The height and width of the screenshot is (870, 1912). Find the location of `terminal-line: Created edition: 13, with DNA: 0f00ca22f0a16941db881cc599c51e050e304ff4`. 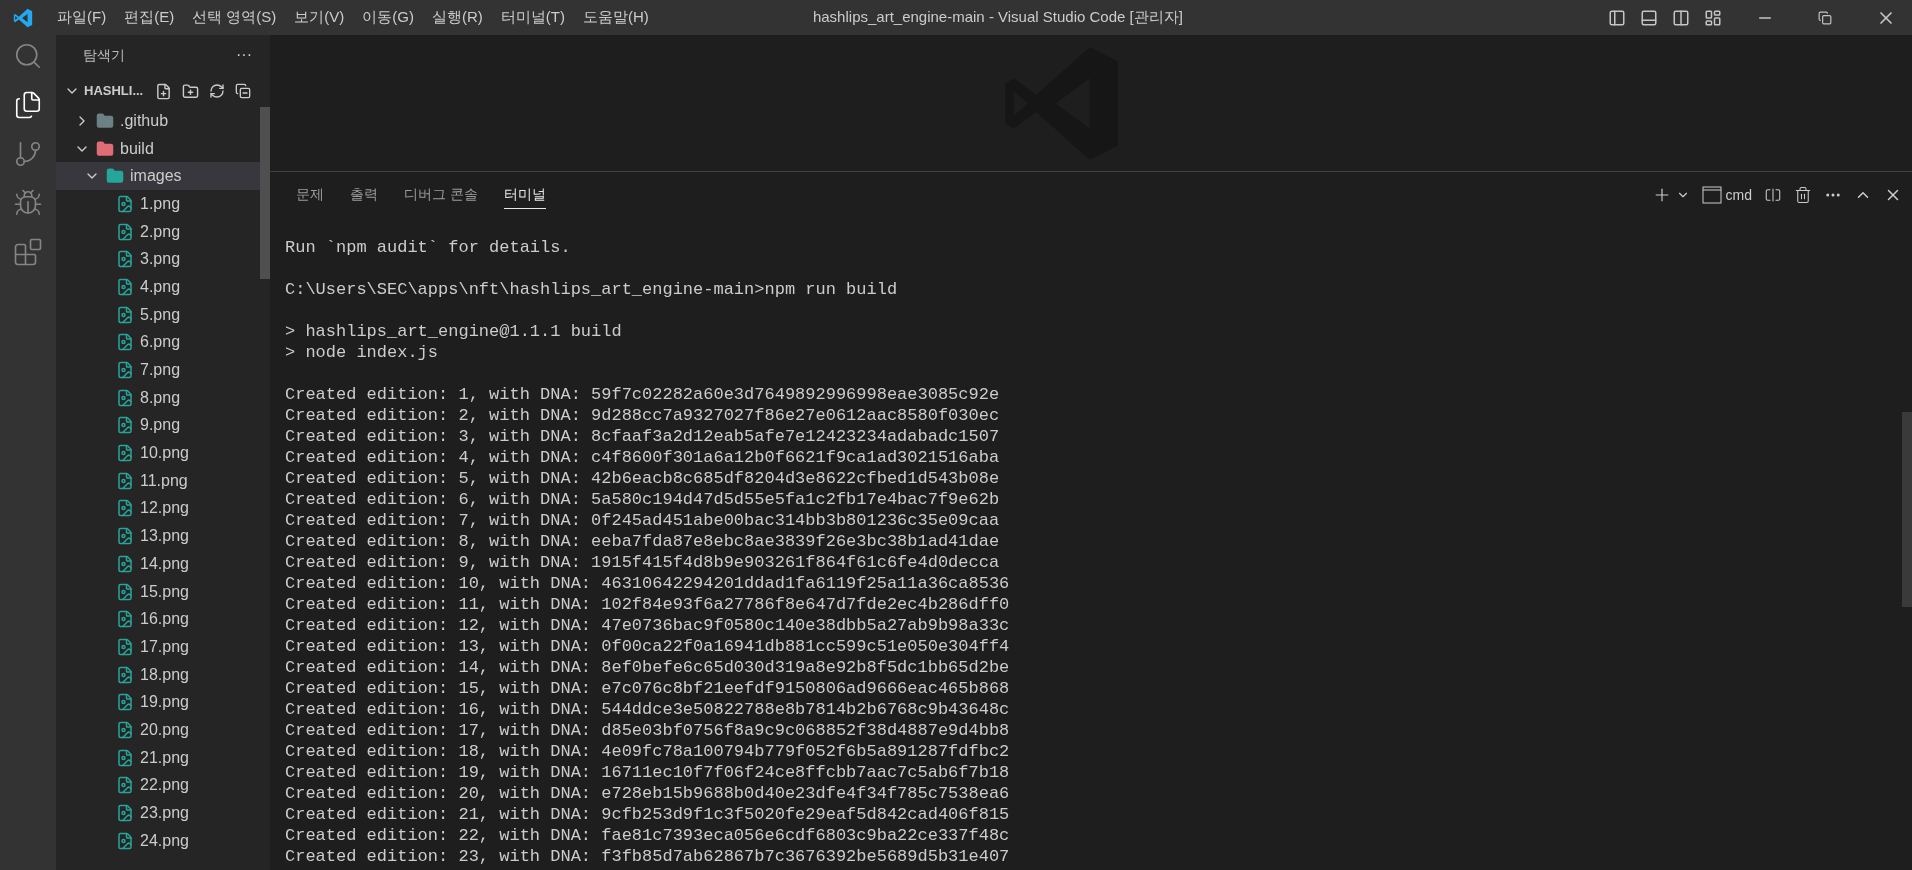

terminal-line: Created edition: 13, with DNA: 0f00ca22f0a16941db881cc599c51e050e304ff4 is located at coordinates (648, 646).